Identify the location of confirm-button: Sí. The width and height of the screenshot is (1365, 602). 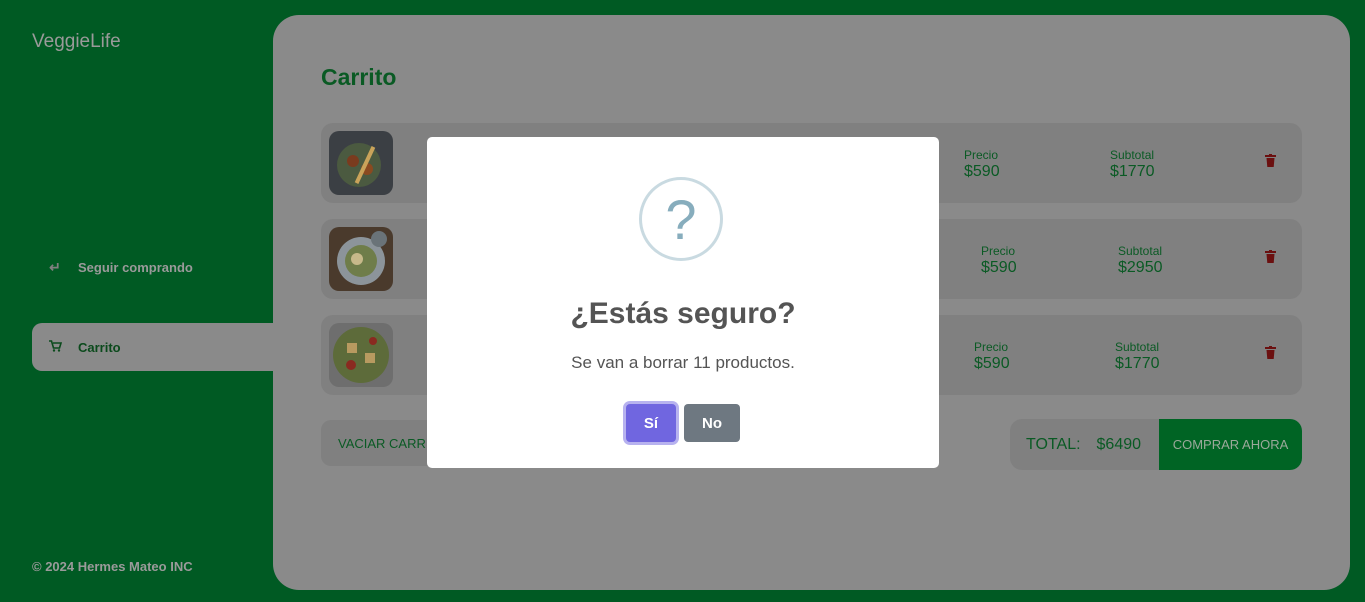
(651, 423).